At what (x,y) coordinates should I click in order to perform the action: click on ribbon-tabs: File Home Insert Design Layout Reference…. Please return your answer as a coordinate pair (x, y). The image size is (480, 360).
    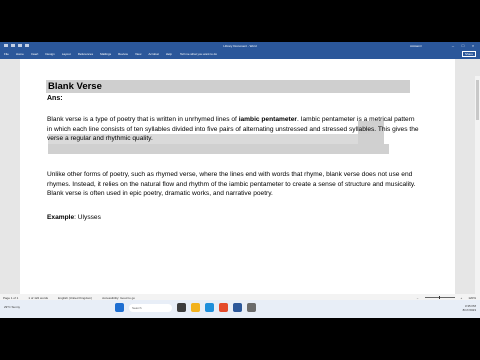
    Looking at the image, I should click on (88, 54).